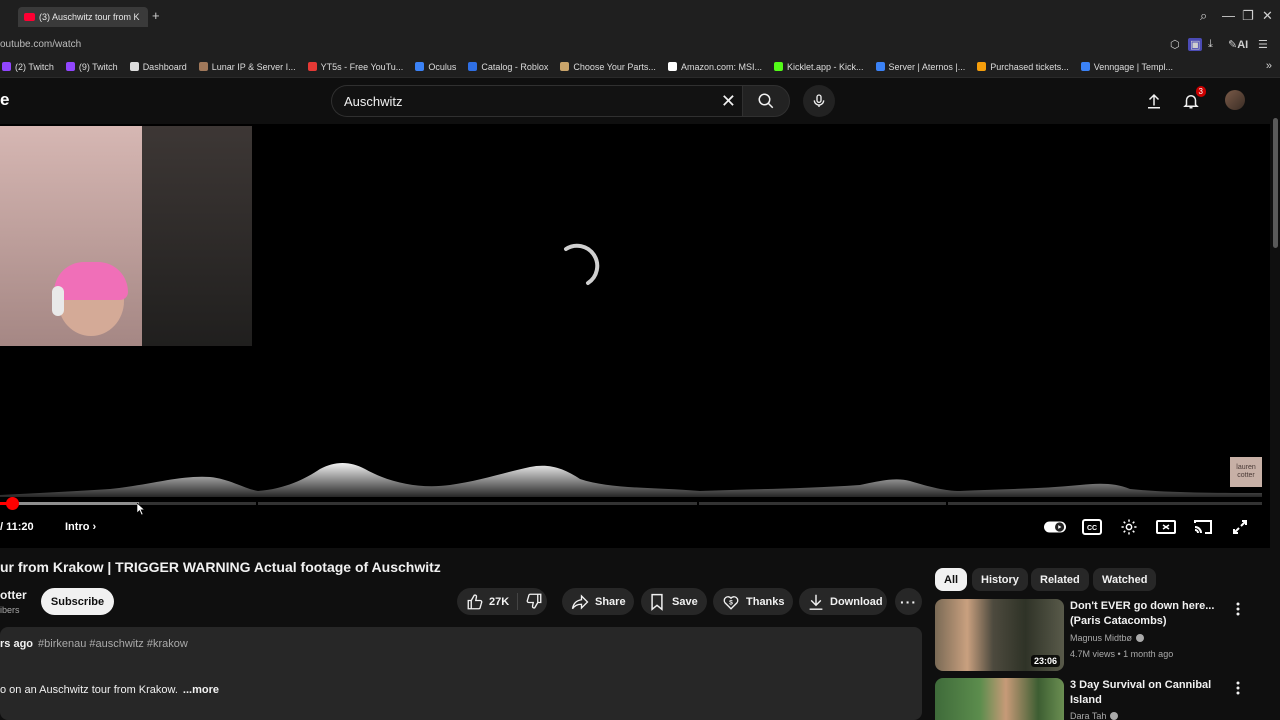  I want to click on video-thumbnail: 23:06, so click(999, 635).